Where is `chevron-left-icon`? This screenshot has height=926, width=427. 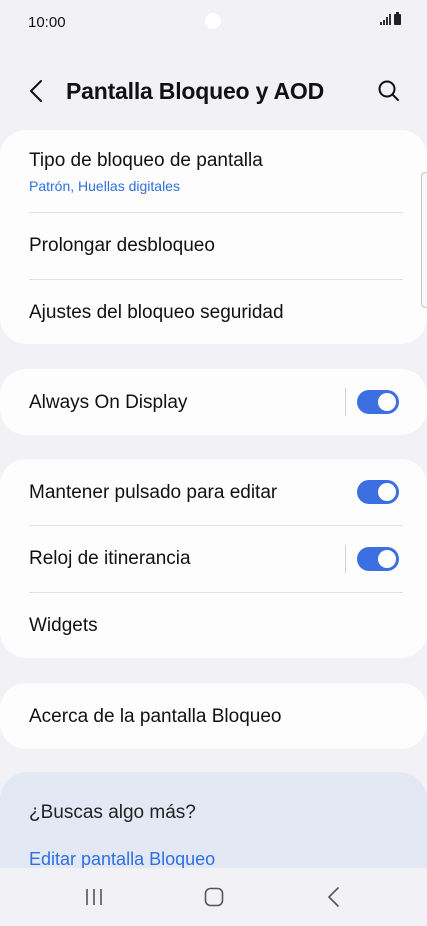
chevron-left-icon is located at coordinates (36, 91).